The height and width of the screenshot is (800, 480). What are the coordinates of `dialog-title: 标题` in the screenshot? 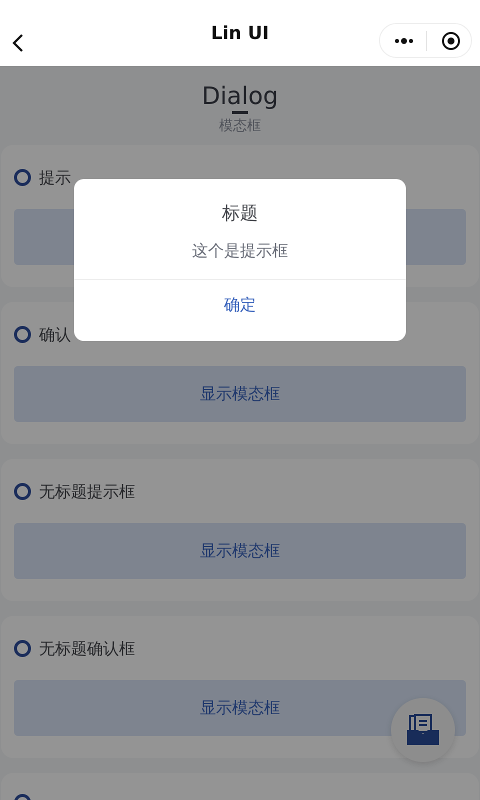 It's located at (240, 214).